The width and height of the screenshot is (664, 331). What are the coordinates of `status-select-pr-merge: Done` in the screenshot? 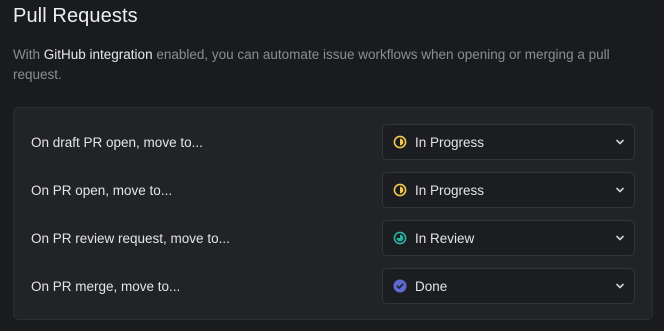 It's located at (508, 286).